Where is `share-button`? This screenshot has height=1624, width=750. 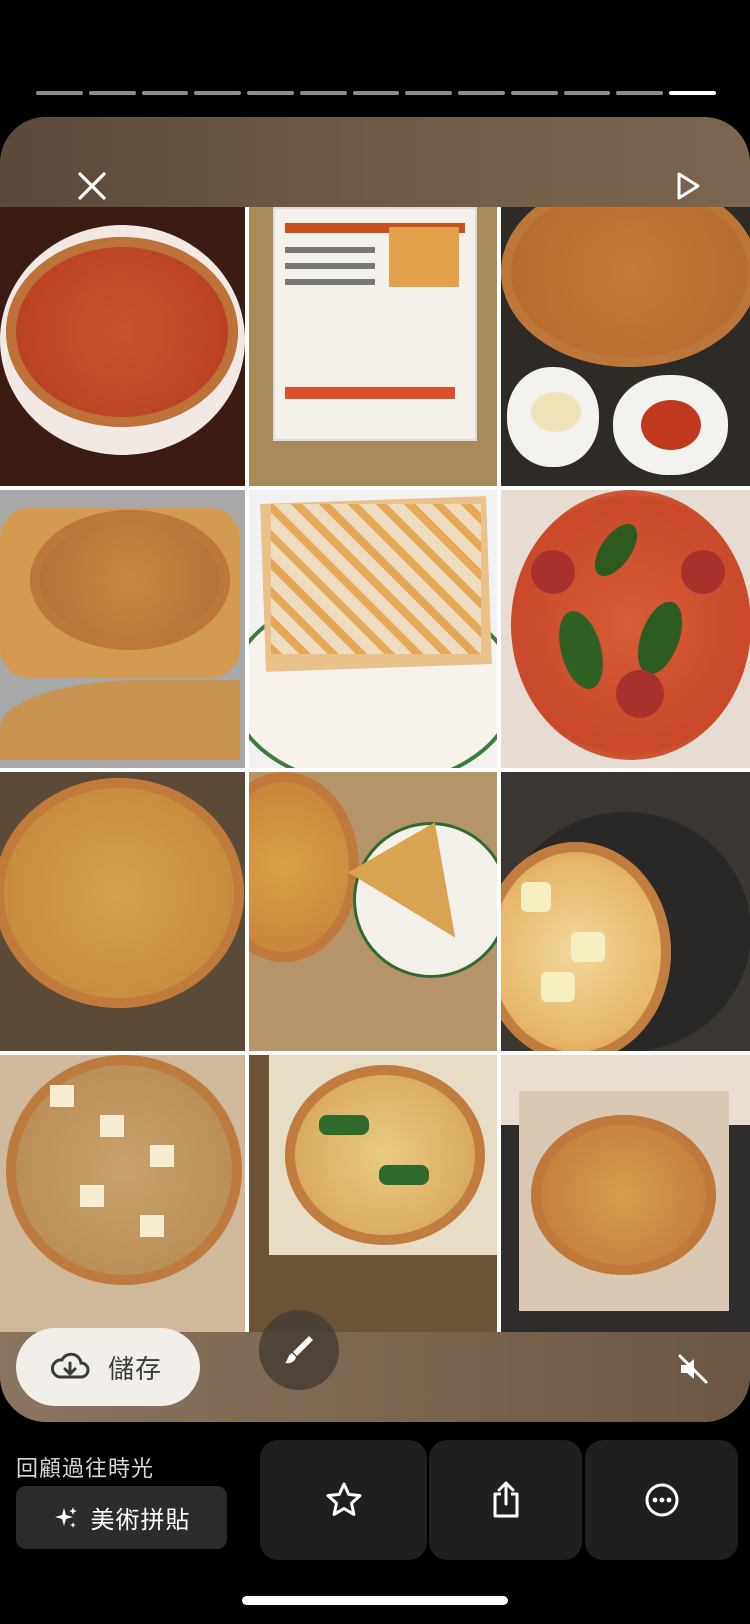 share-button is located at coordinates (505, 1500).